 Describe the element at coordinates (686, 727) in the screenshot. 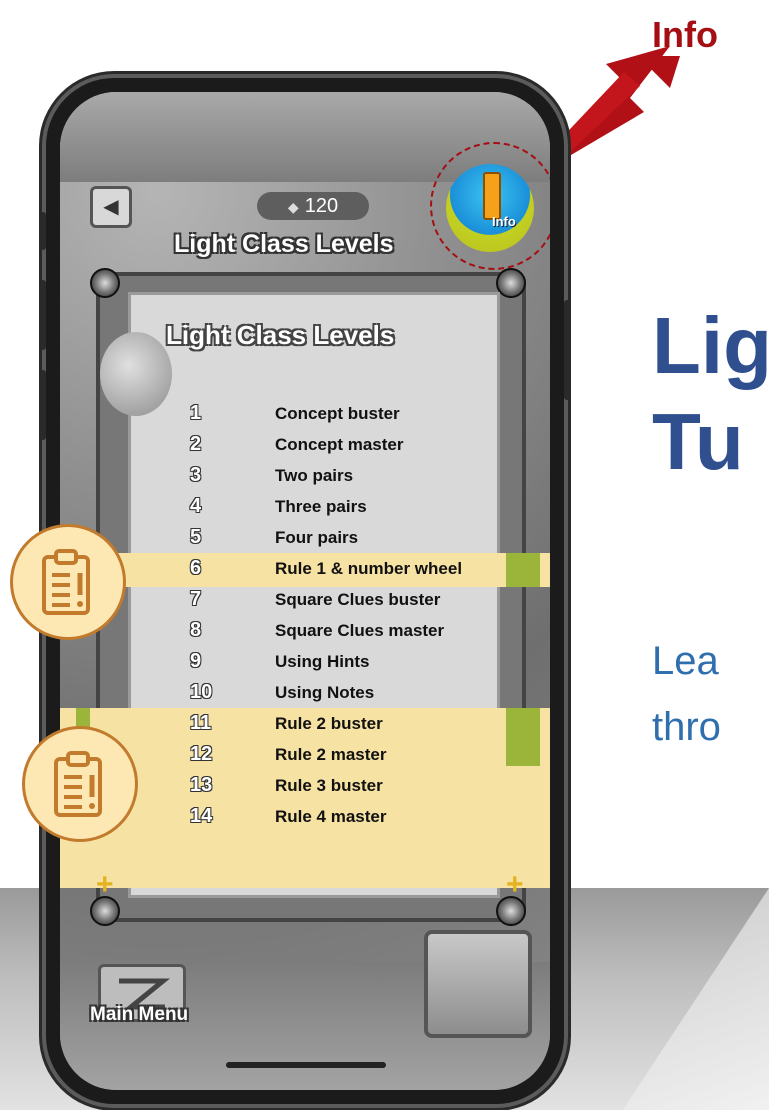

I see `tutorial-subtitle-line2: thro` at that location.